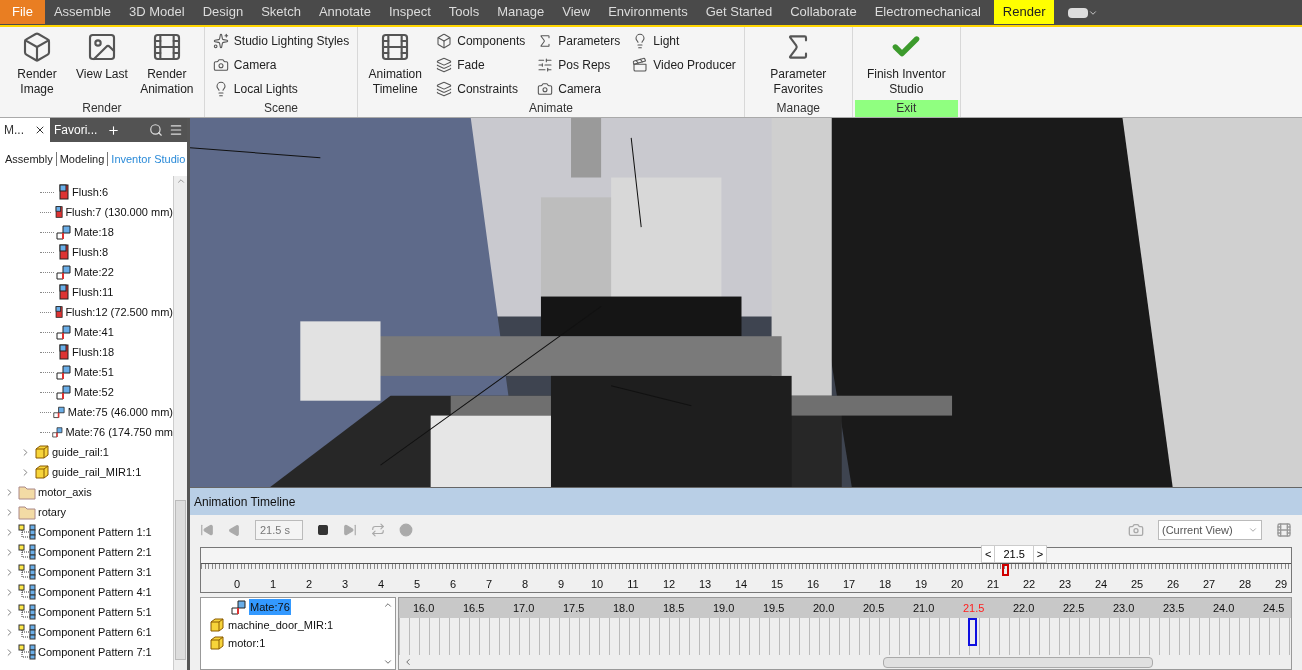 The width and height of the screenshot is (1302, 670). Describe the element at coordinates (119, 212) in the screenshot. I see `tree-item: Flush:7 (130.000 mm)` at that location.